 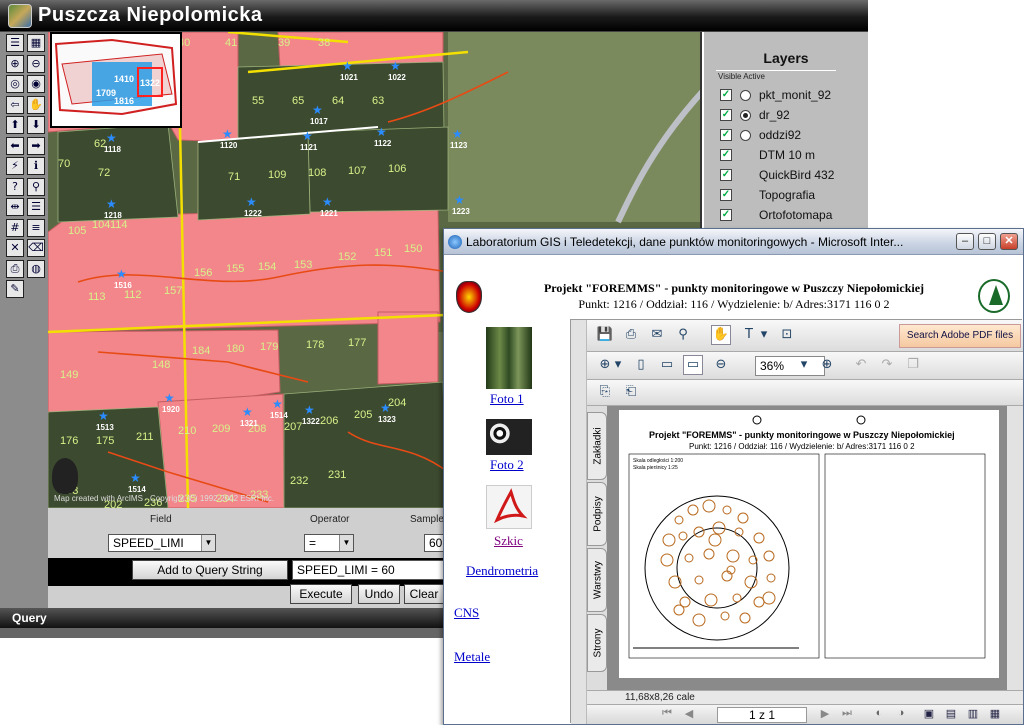 I want to click on pdf-thumbnail-icon, so click(x=509, y=507).